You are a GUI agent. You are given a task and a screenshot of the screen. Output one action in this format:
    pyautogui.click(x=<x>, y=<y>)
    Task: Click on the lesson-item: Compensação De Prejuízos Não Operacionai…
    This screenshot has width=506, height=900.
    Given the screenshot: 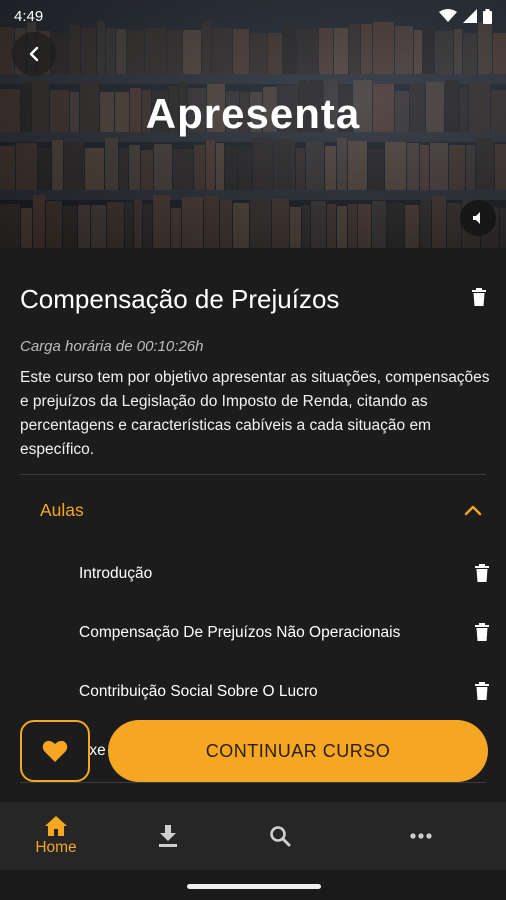 What is the action you would take?
    pyautogui.click(x=284, y=633)
    